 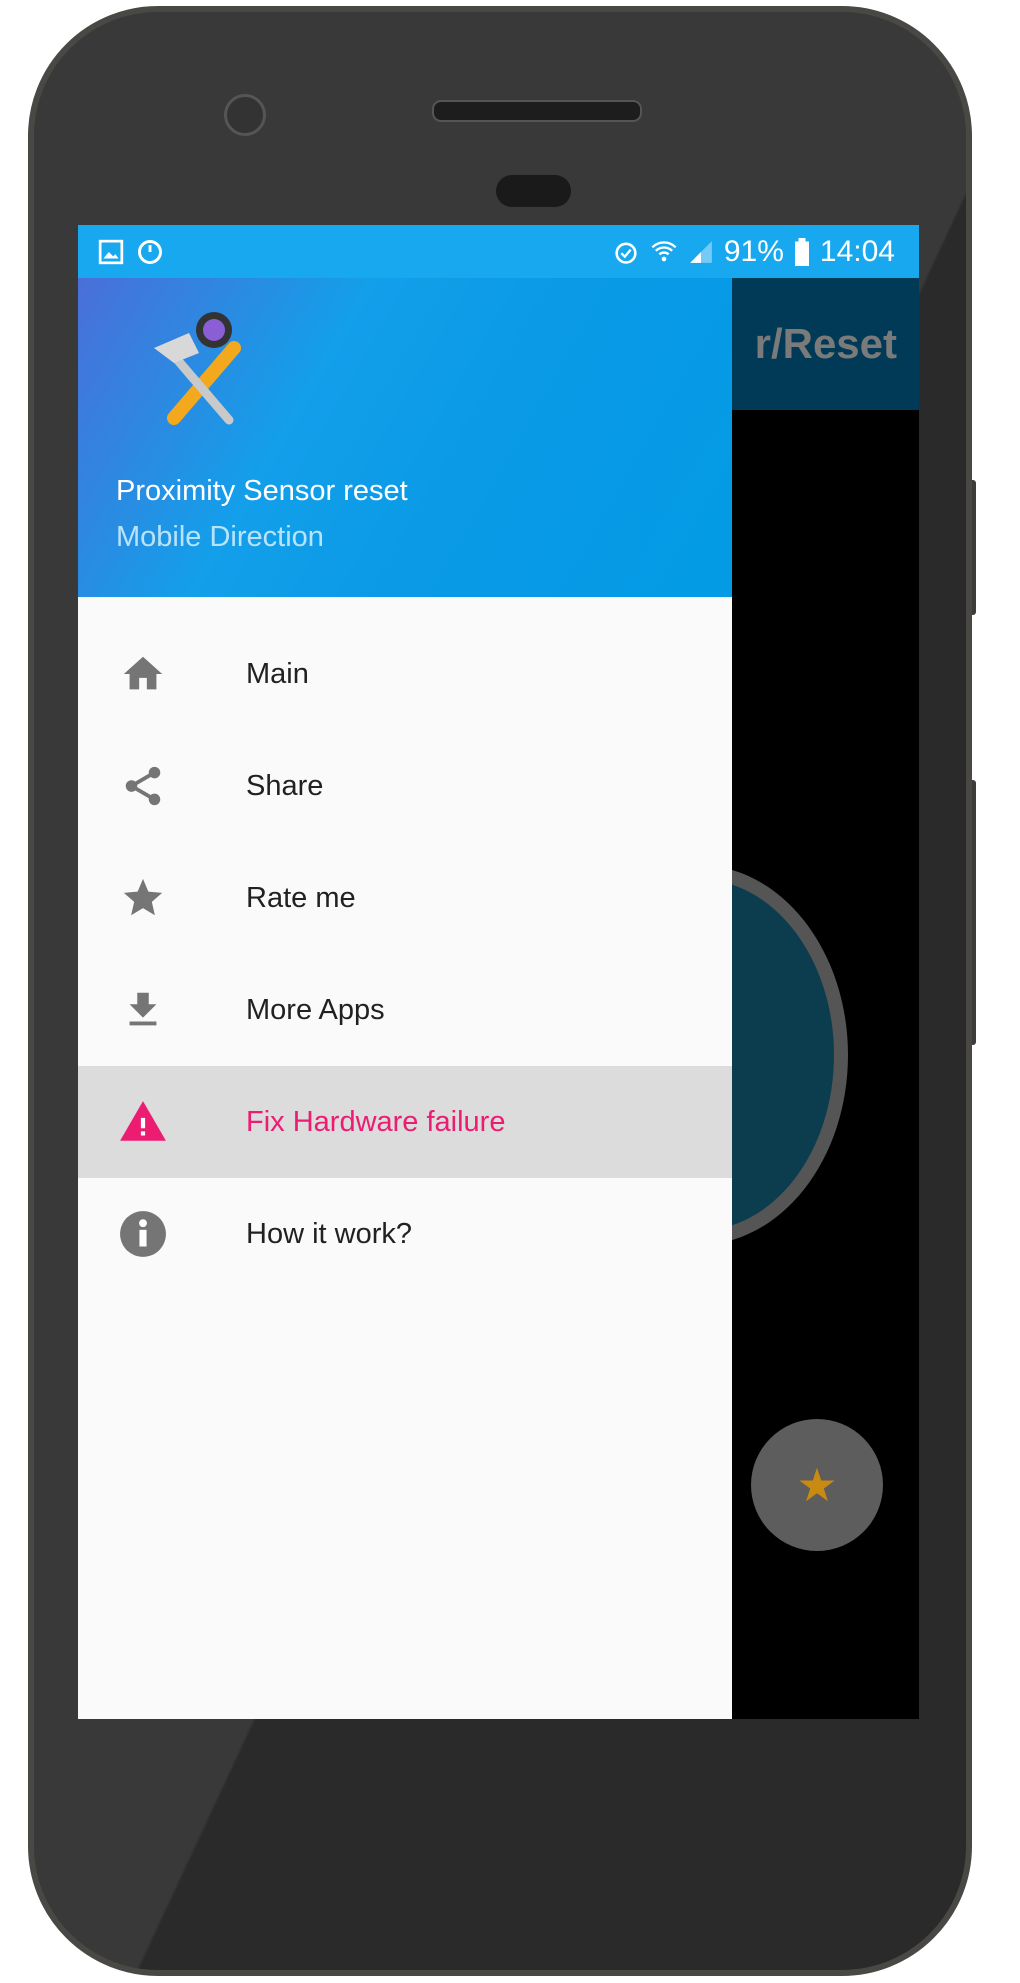 I want to click on signal-icon, so click(x=701, y=251).